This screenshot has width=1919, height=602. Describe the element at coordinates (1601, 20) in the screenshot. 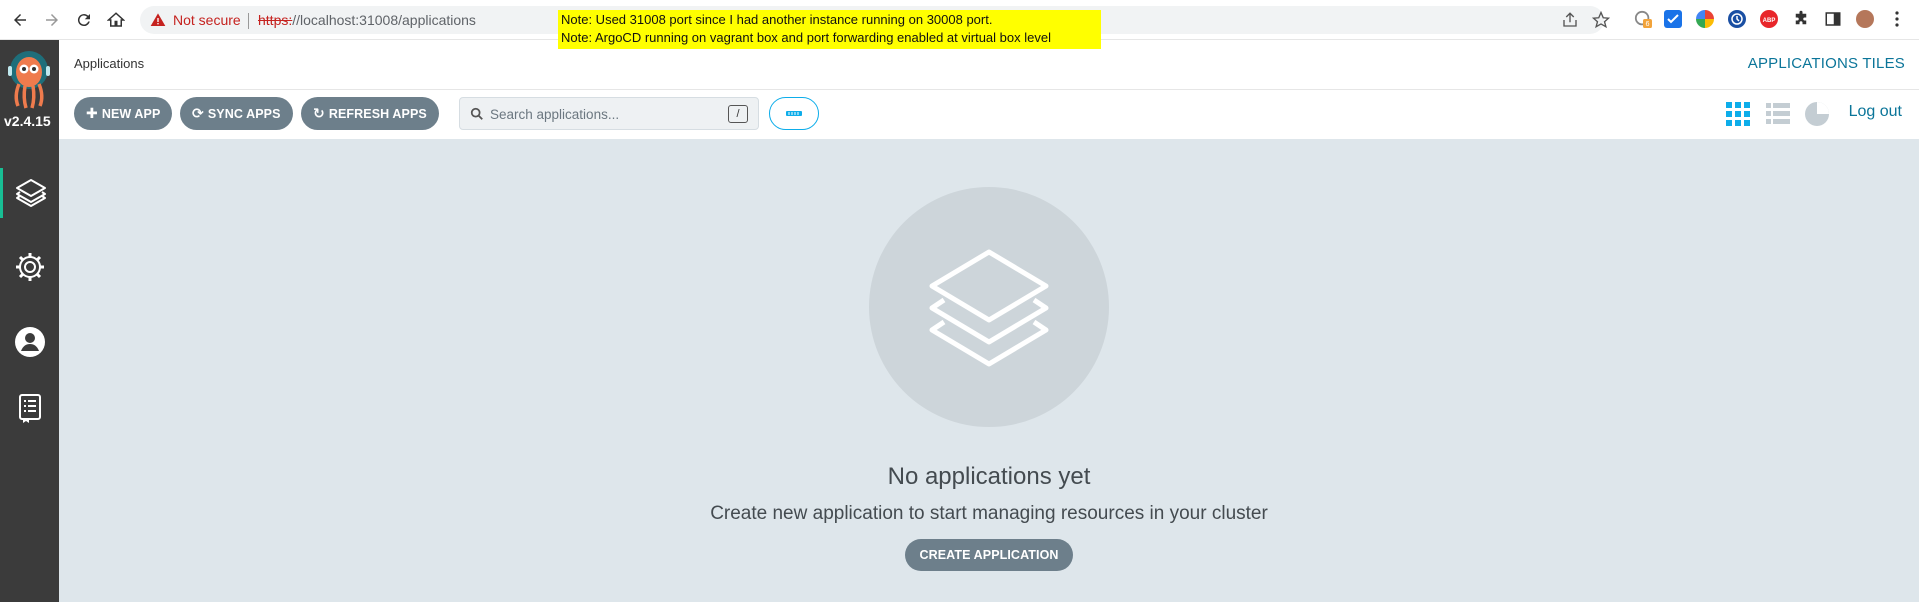

I see `star-icon` at that location.